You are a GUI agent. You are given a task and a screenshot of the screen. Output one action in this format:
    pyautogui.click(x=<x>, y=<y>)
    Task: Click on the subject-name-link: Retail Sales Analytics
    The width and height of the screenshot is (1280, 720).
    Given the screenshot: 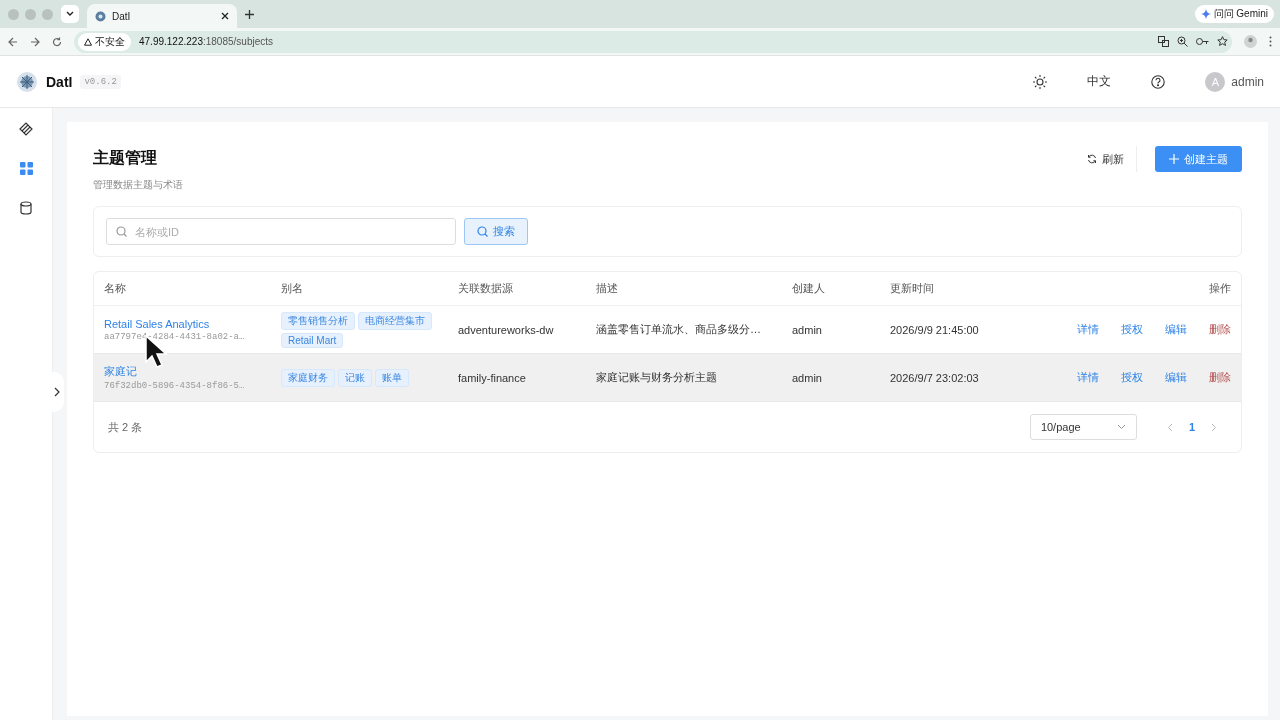 What is the action you would take?
    pyautogui.click(x=157, y=323)
    